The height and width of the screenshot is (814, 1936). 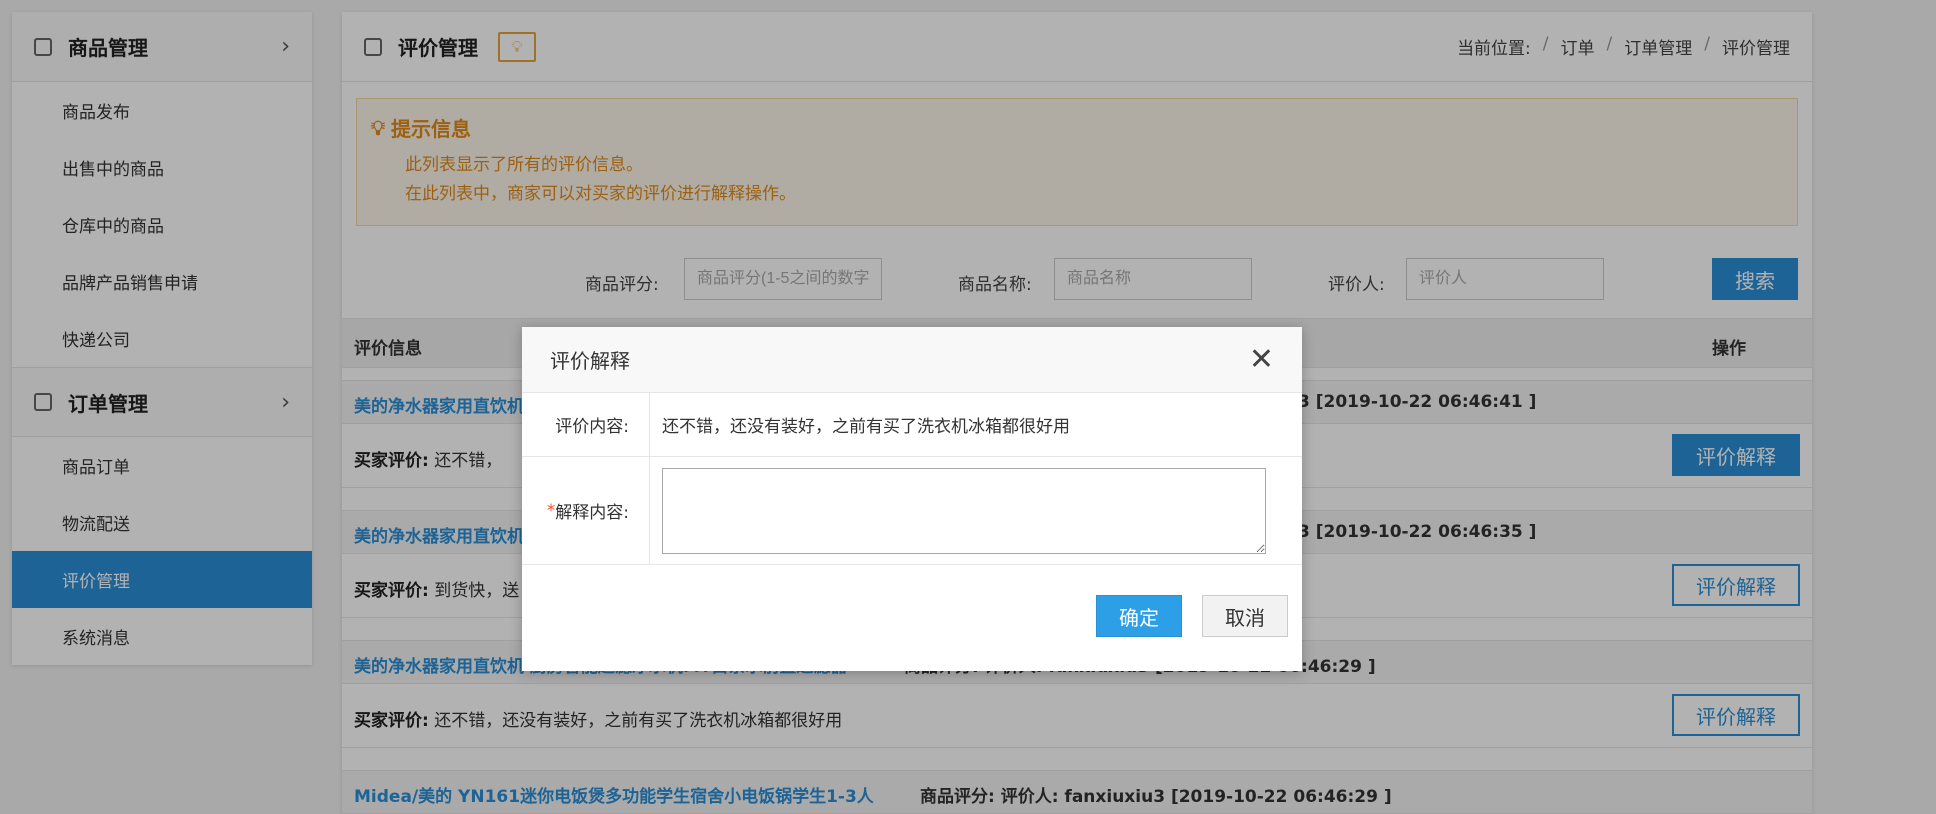 I want to click on confirm-button: 确定, so click(x=1139, y=616).